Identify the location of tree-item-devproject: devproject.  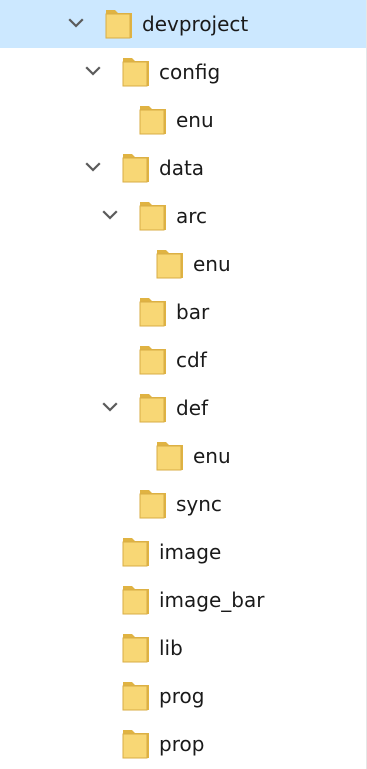
(183, 24).